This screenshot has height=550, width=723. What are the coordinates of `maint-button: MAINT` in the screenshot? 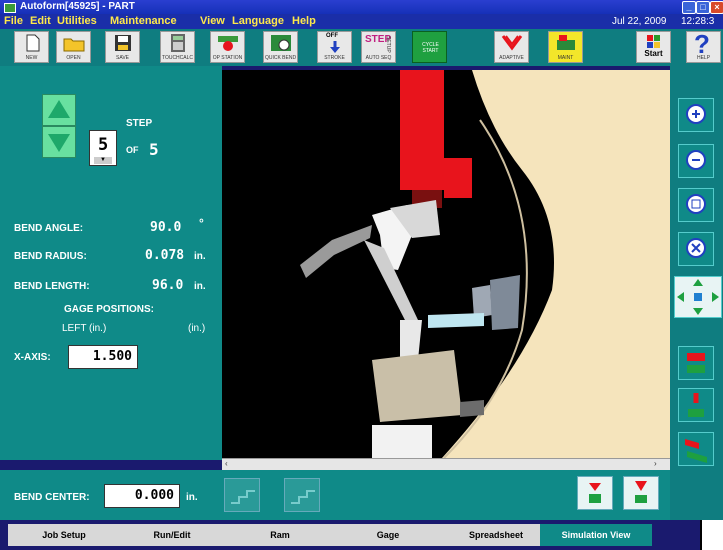 It's located at (565, 47).